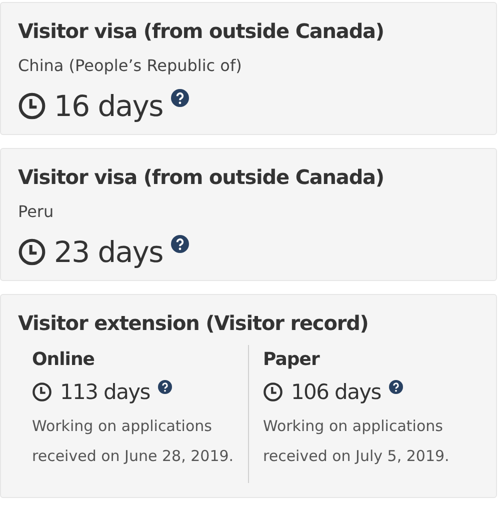 Image resolution: width=501 pixels, height=524 pixels. I want to click on note-text: Working on applications received on June 28, 2019., so click(133, 441).